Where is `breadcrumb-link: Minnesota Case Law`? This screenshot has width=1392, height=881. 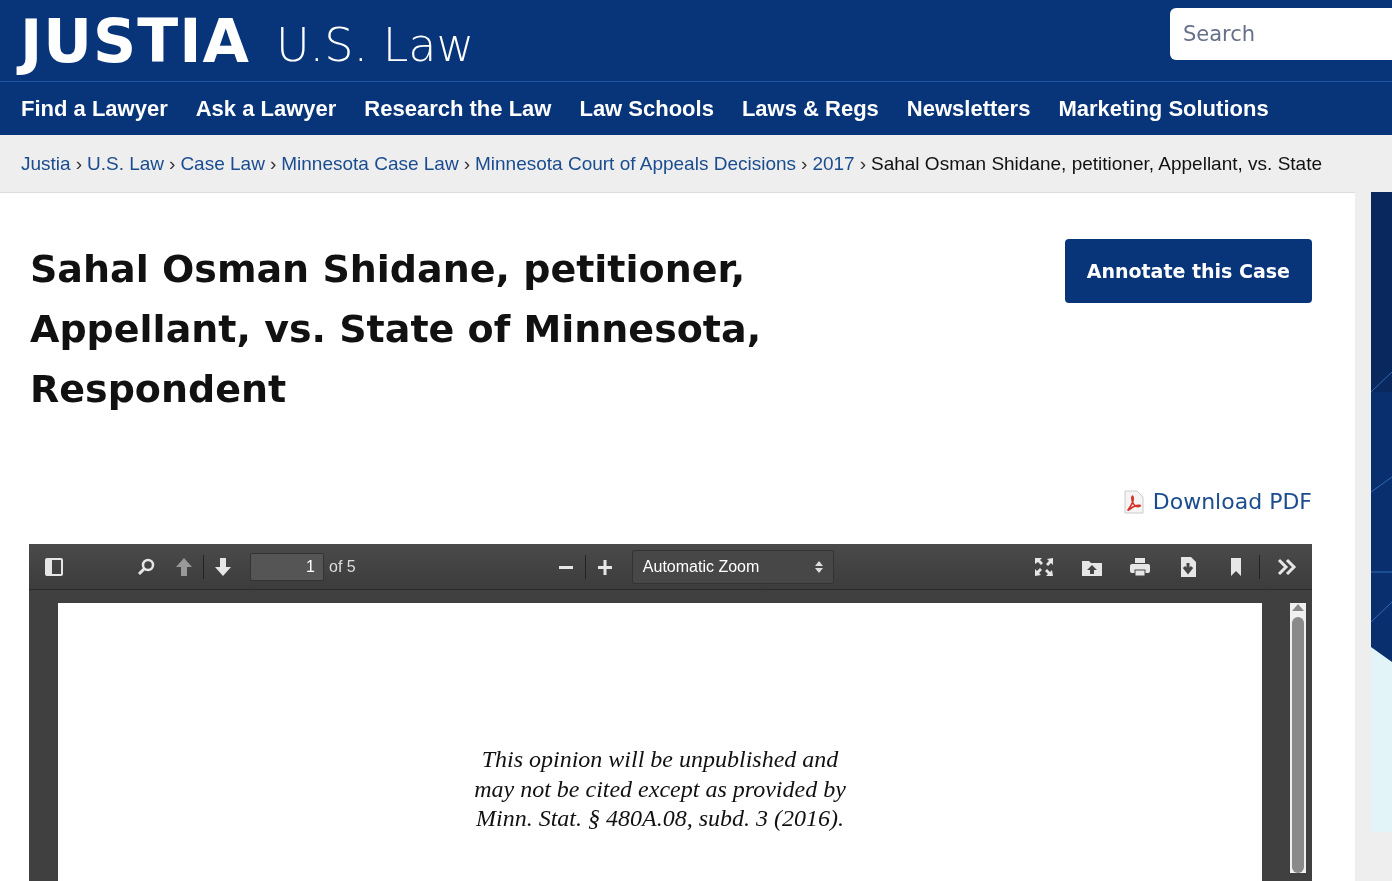 breadcrumb-link: Minnesota Case Law is located at coordinates (370, 163).